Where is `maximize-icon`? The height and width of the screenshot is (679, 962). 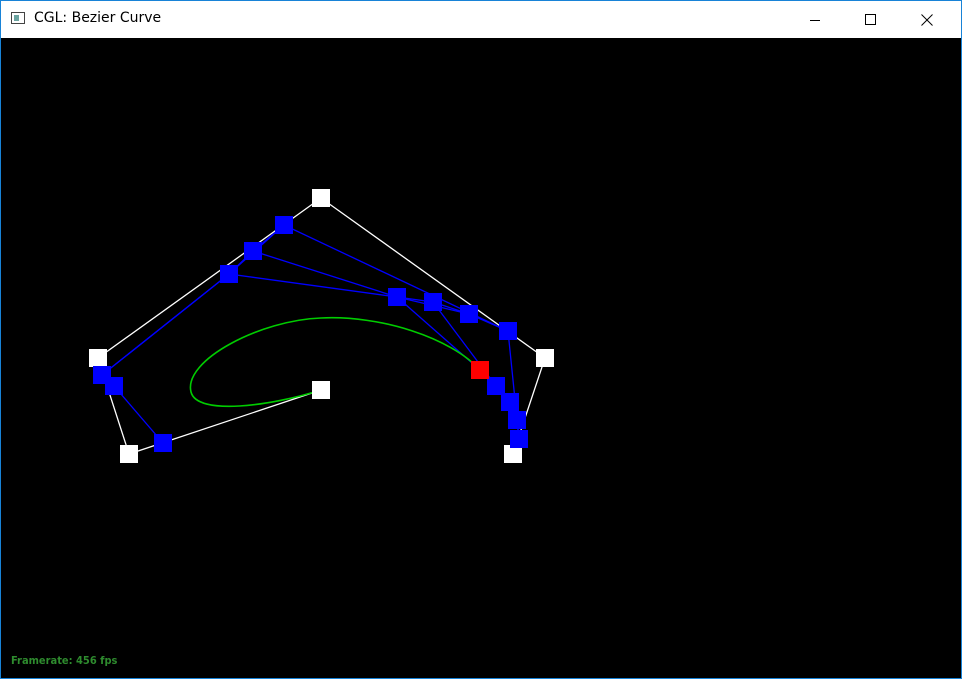 maximize-icon is located at coordinates (870, 19).